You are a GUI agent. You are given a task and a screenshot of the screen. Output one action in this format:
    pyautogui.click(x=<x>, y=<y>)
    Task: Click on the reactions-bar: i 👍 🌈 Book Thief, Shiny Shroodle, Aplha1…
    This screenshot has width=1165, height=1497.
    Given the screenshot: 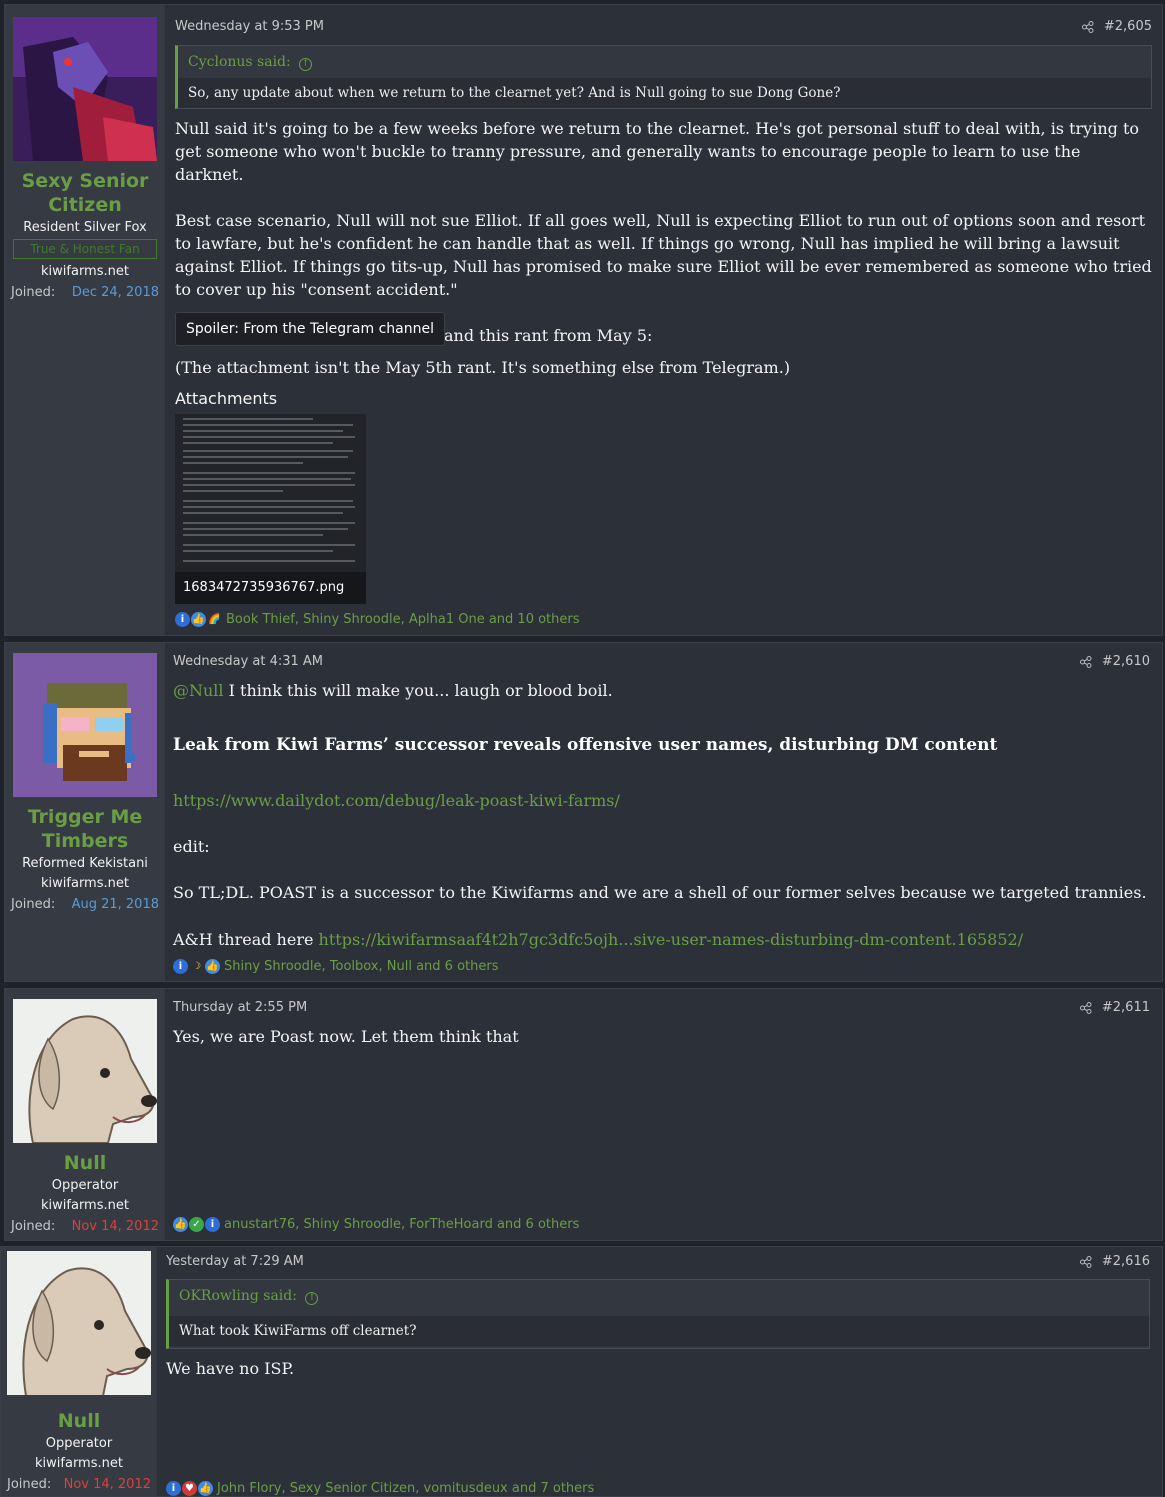 What is the action you would take?
    pyautogui.click(x=377, y=619)
    